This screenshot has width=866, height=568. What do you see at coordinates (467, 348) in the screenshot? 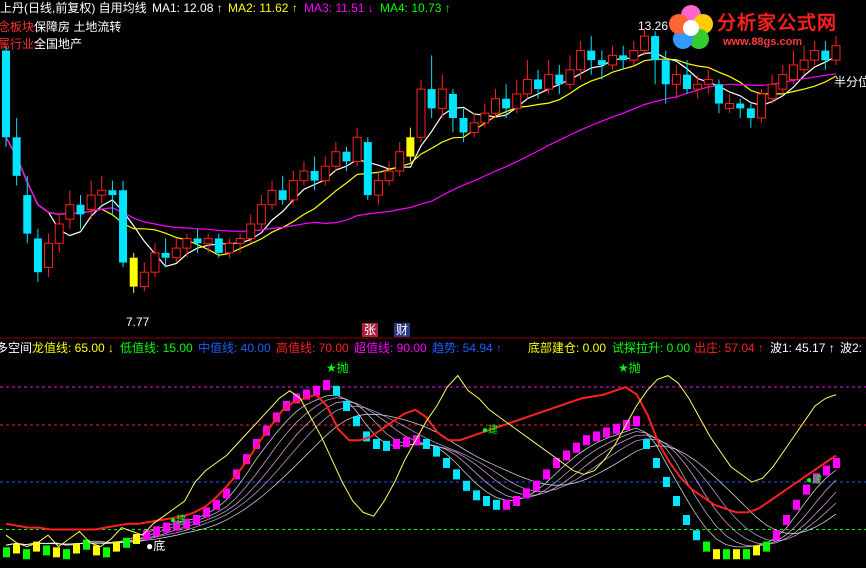
I see `indicator-legend-item: 趋势: 54.94 ↑` at bounding box center [467, 348].